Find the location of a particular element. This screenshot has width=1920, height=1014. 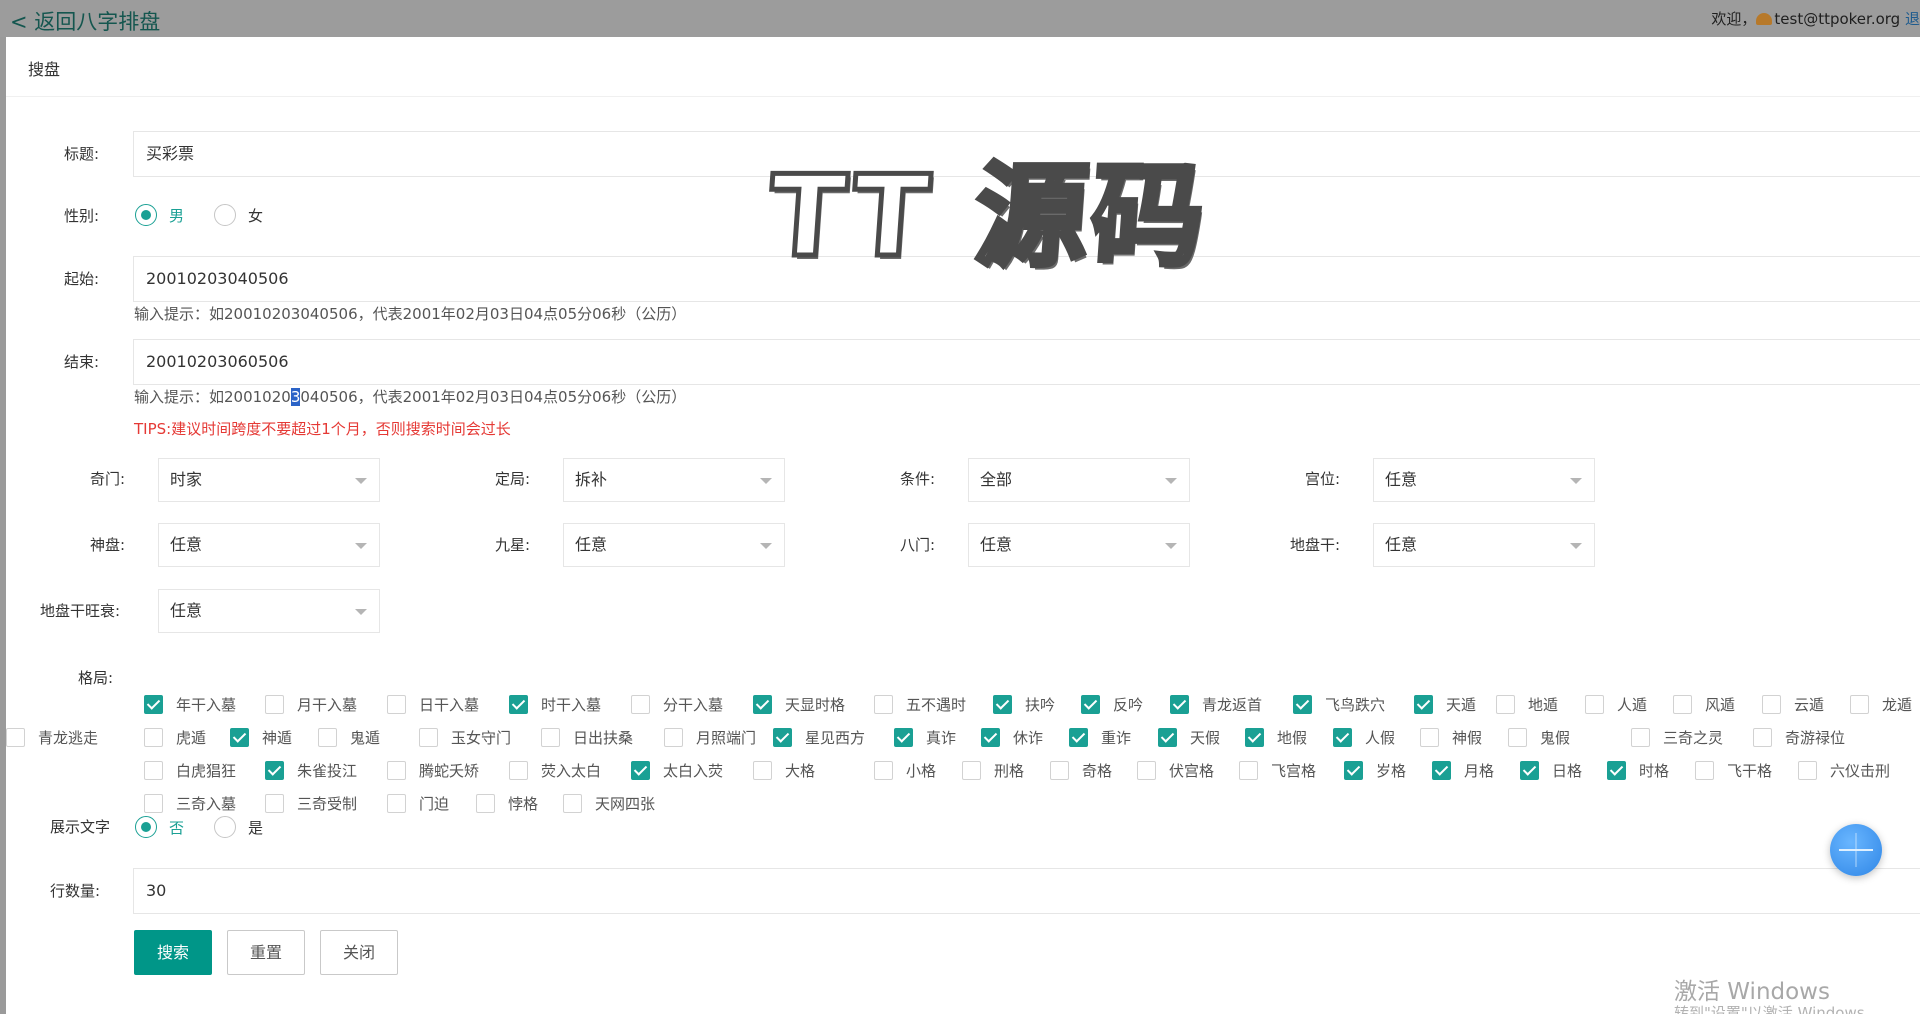

pattern-checkbox: 天网四张 is located at coordinates (609, 803).